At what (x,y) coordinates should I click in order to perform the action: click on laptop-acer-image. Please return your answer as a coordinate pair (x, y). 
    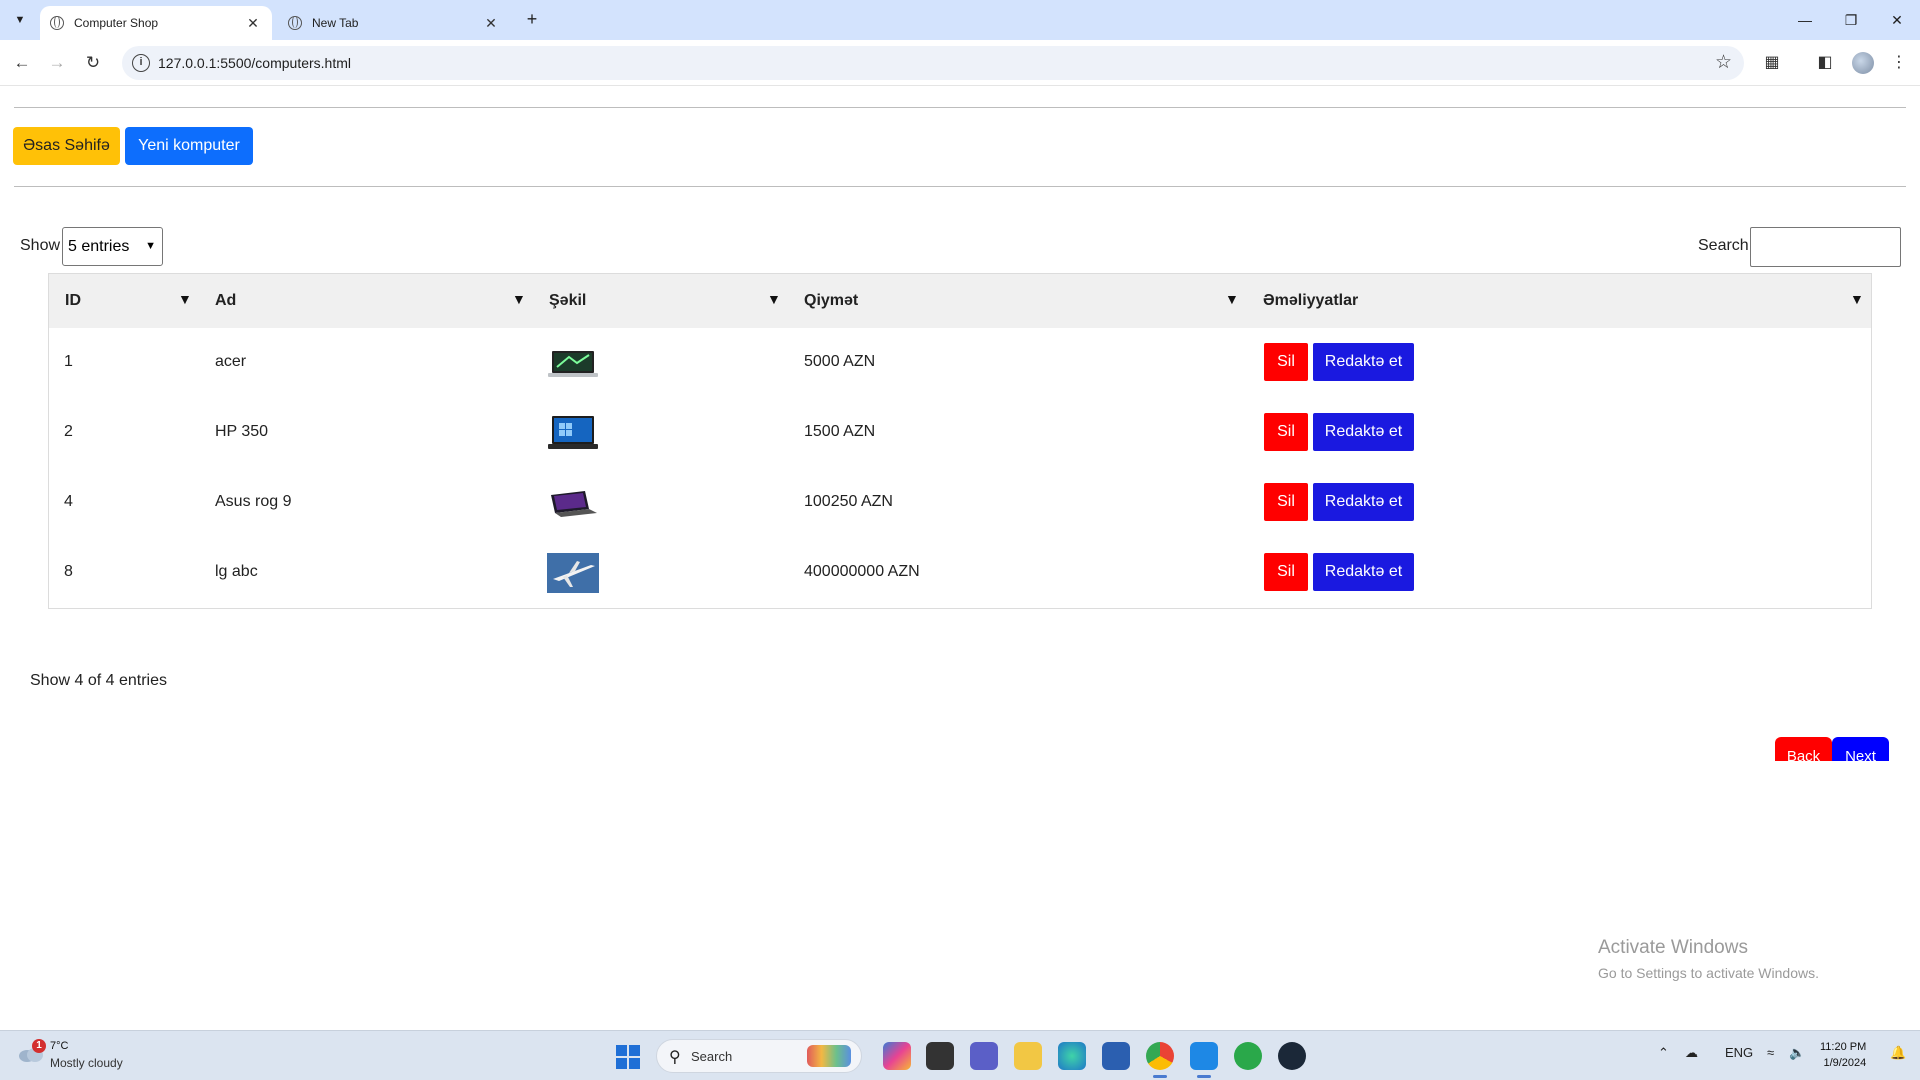
    Looking at the image, I should click on (573, 364).